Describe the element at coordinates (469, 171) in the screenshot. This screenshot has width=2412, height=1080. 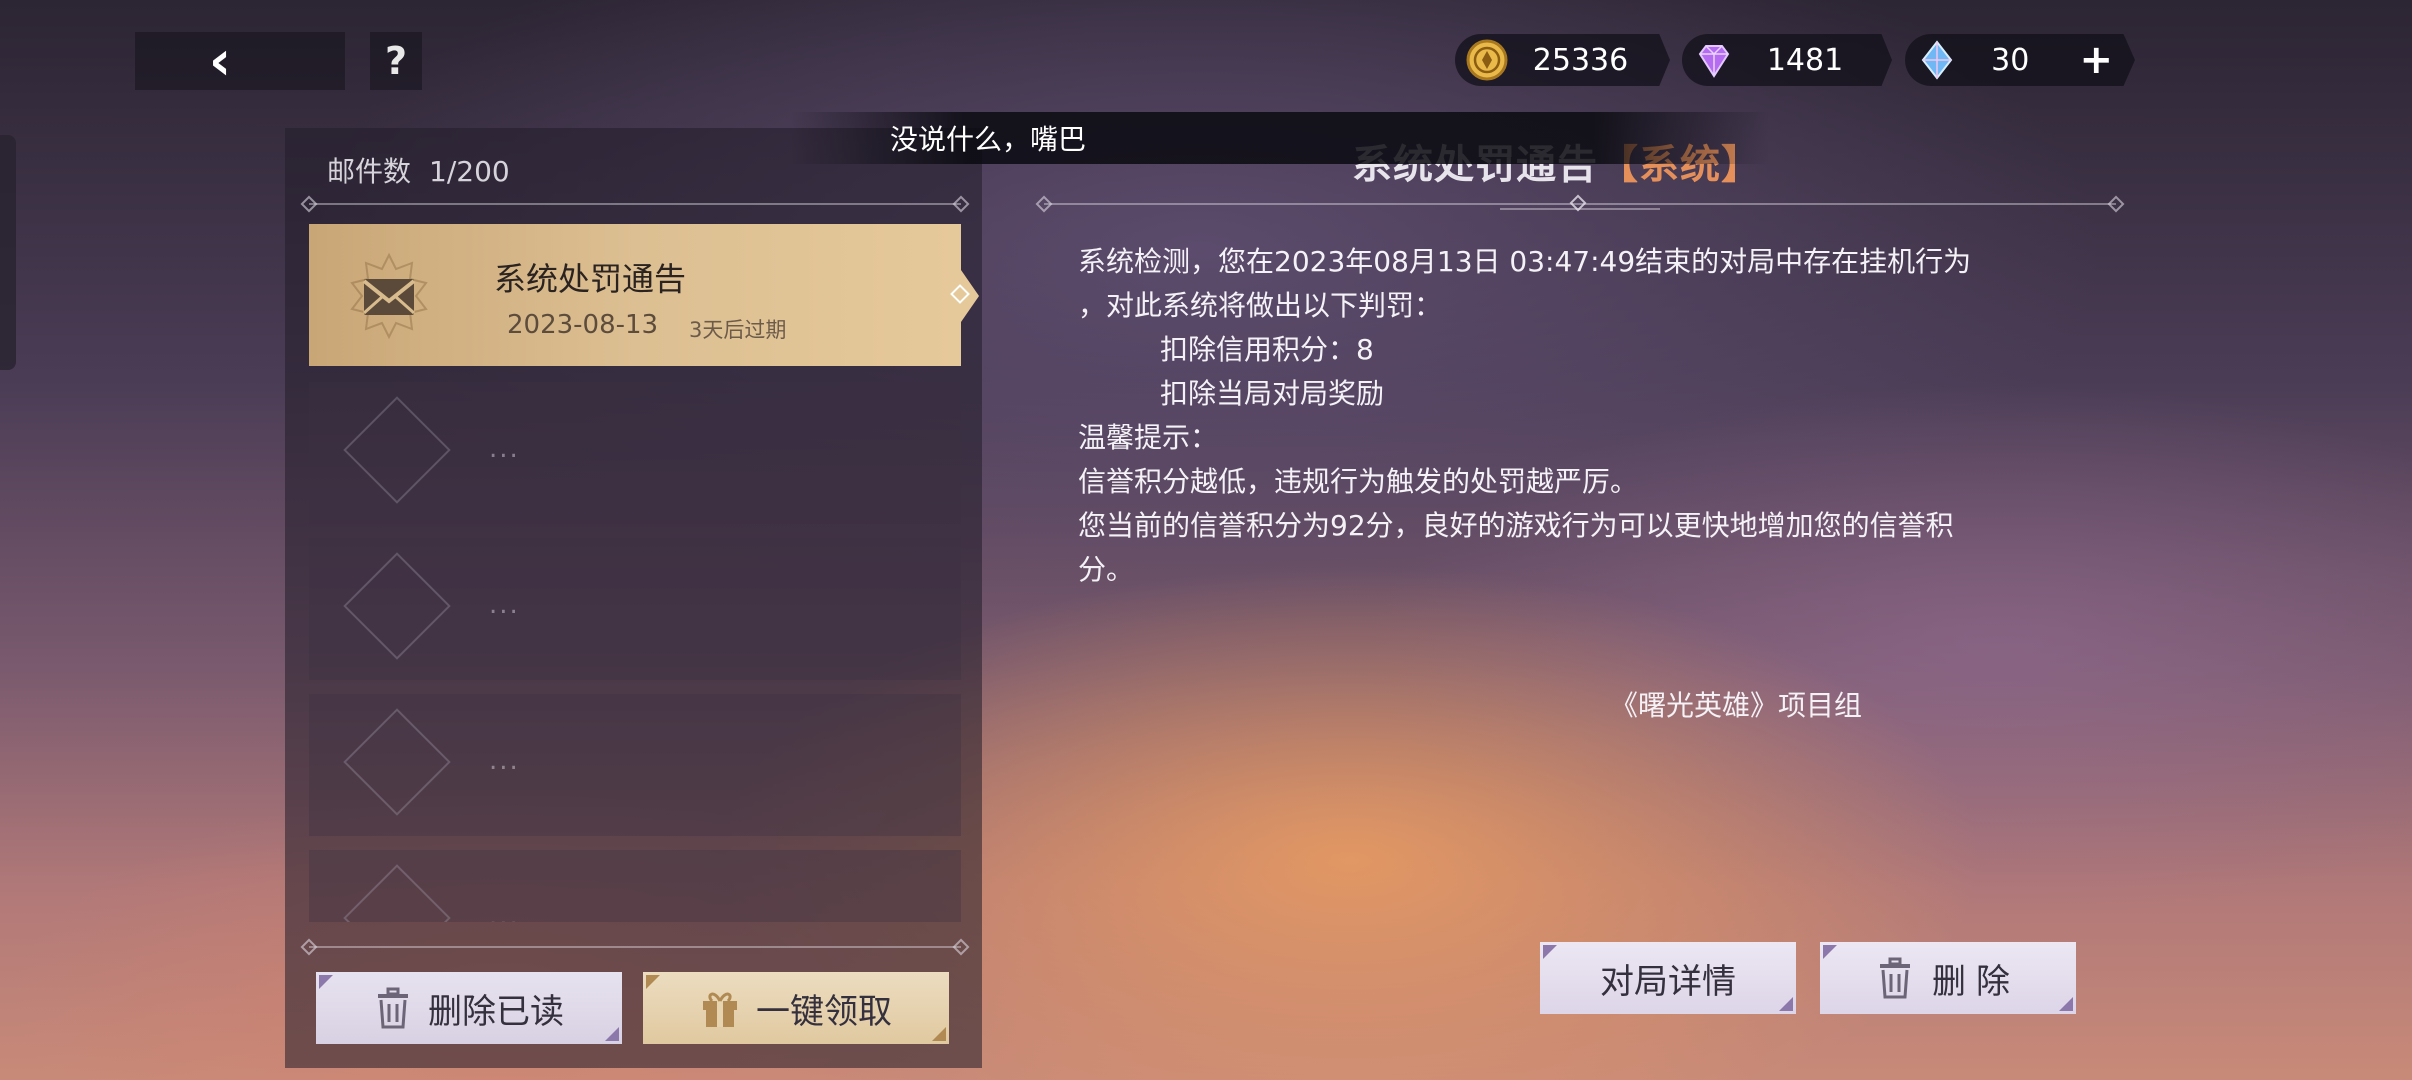
I see `mail-count-value: 1/200` at that location.